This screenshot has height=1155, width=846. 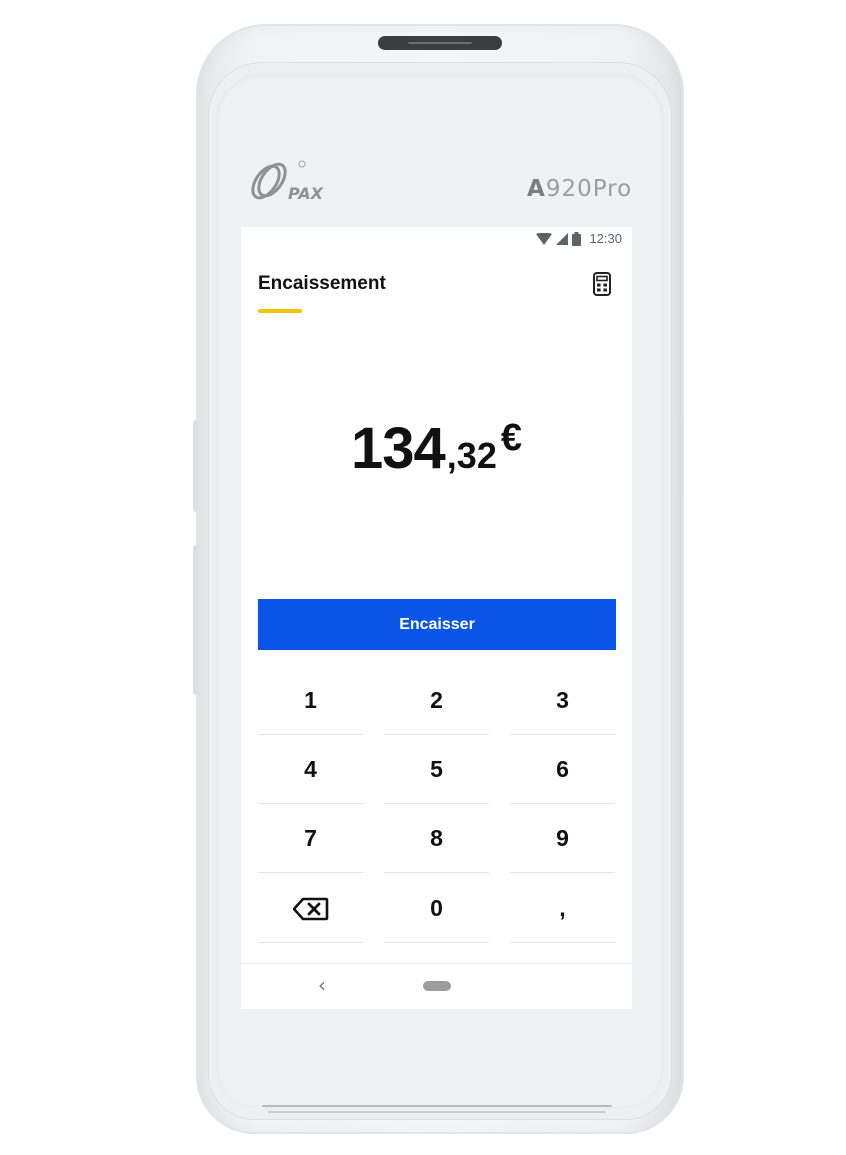 What do you see at coordinates (310, 770) in the screenshot?
I see `key-4: 4` at bounding box center [310, 770].